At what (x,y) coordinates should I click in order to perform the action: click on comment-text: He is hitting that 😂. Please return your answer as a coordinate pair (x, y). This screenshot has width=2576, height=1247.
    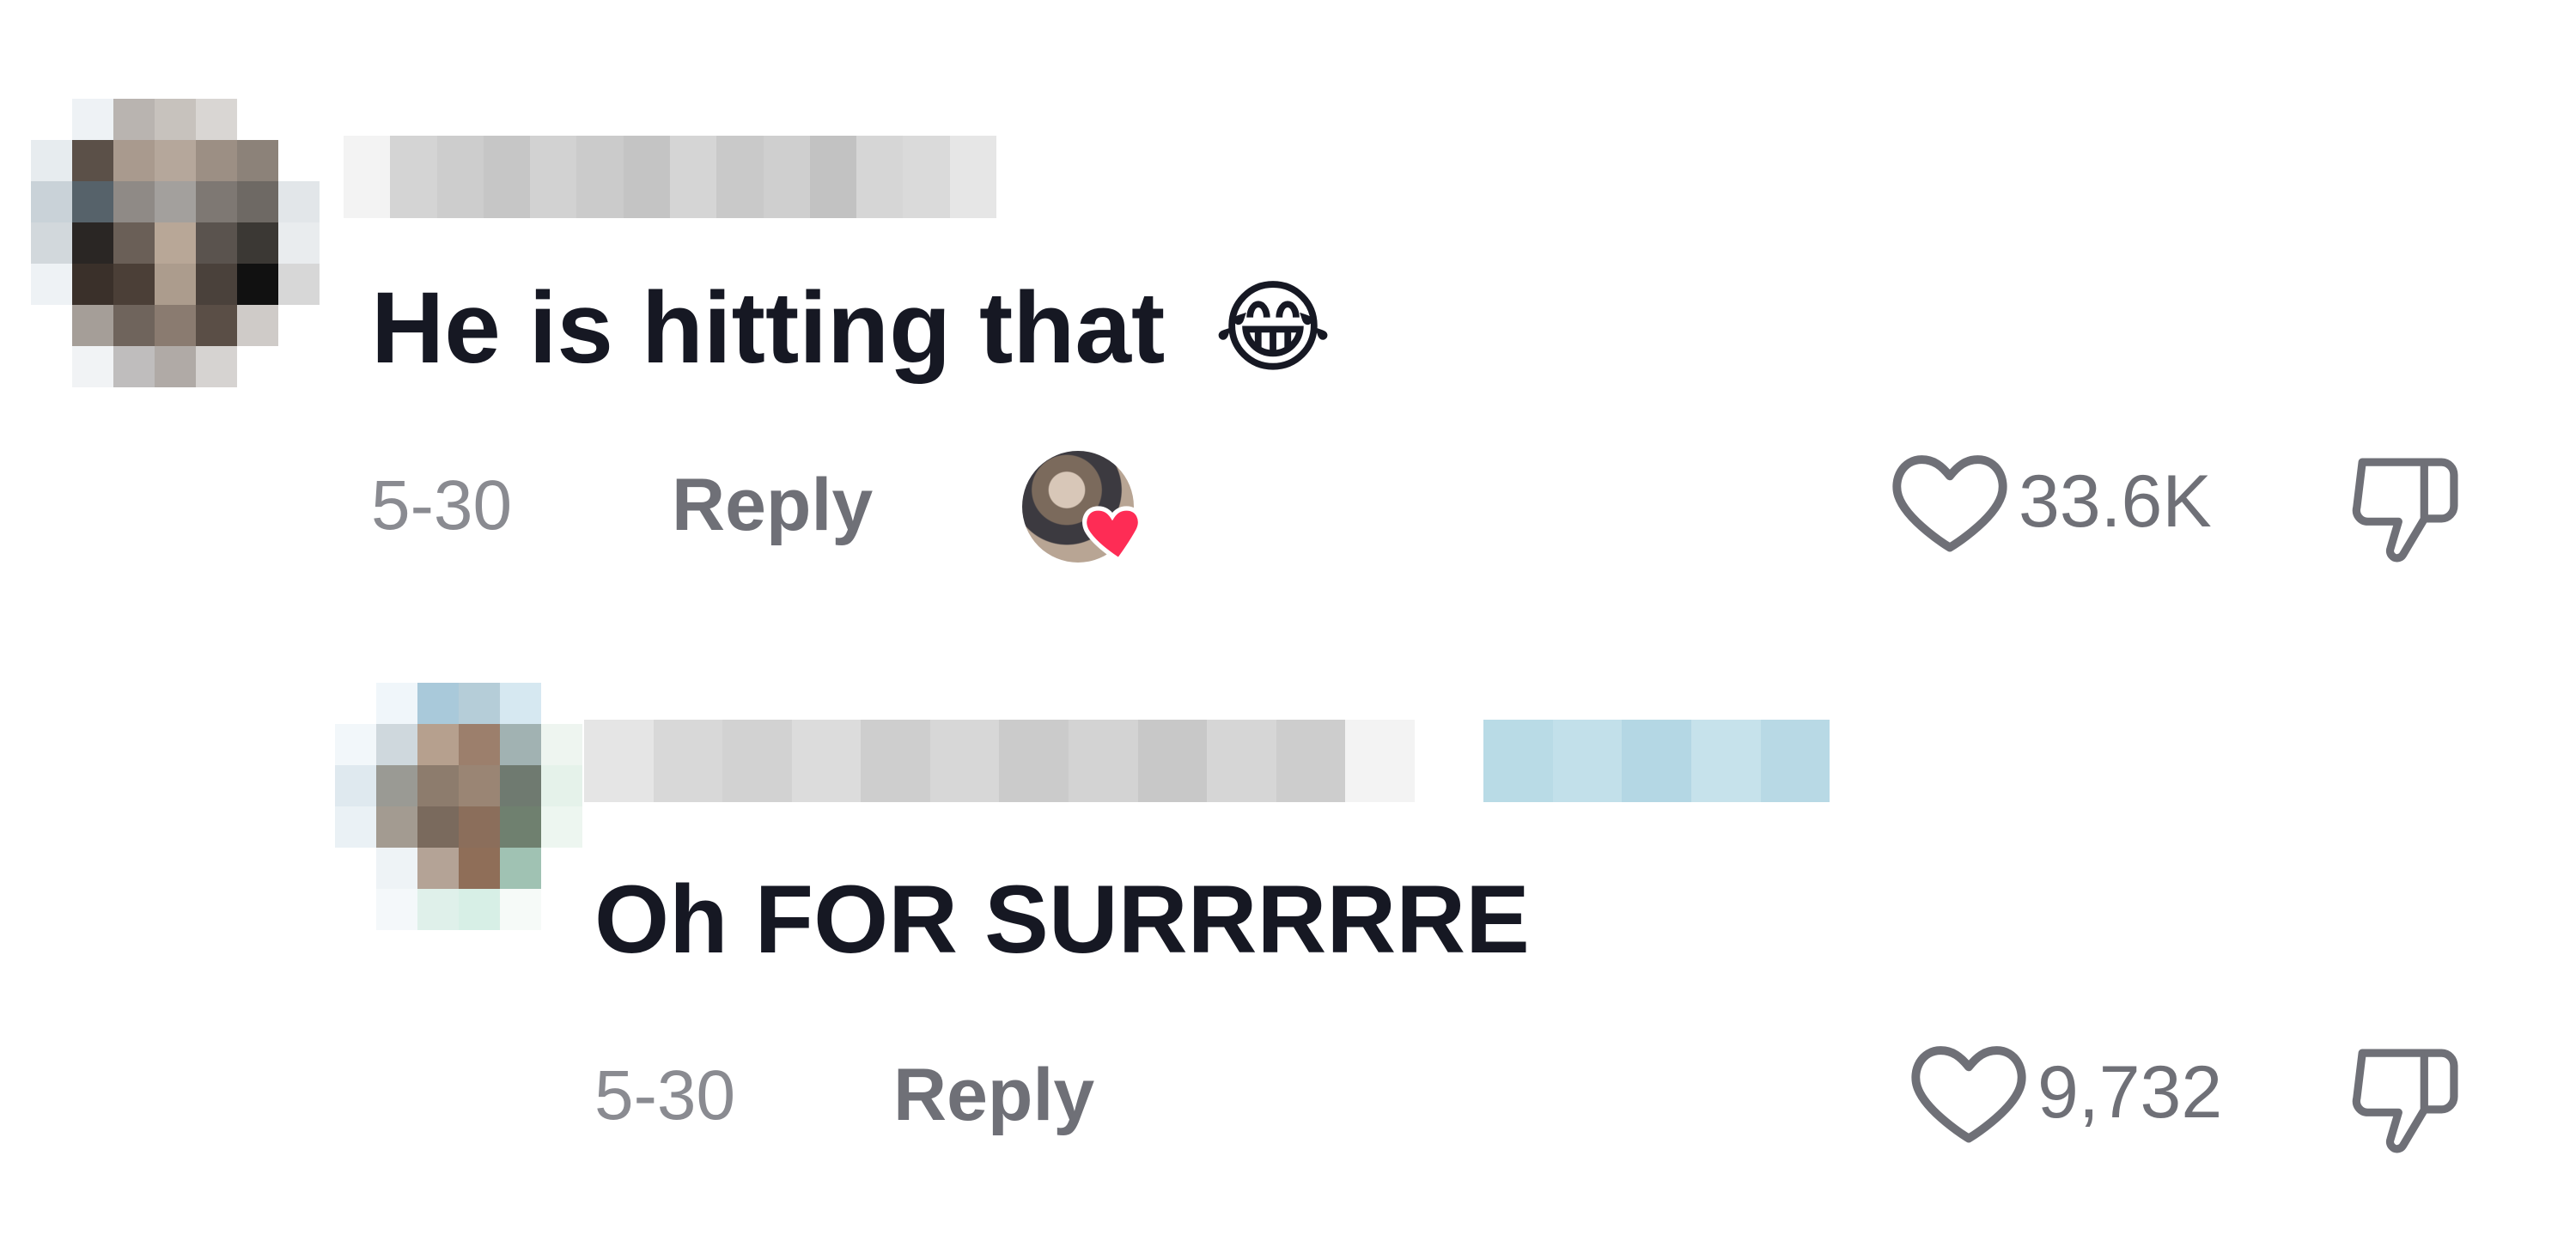
    Looking at the image, I should click on (851, 328).